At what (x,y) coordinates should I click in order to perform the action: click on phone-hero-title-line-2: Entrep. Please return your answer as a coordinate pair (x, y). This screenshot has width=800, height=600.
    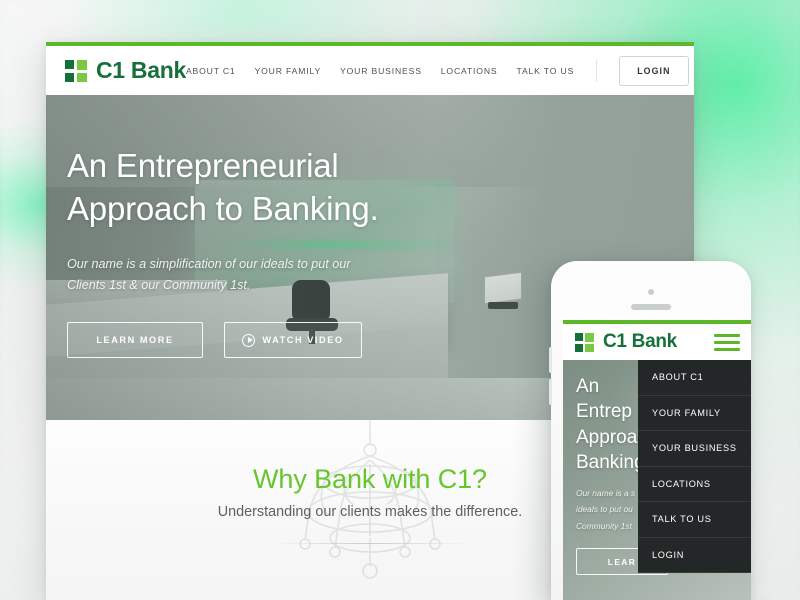
    Looking at the image, I should click on (604, 412).